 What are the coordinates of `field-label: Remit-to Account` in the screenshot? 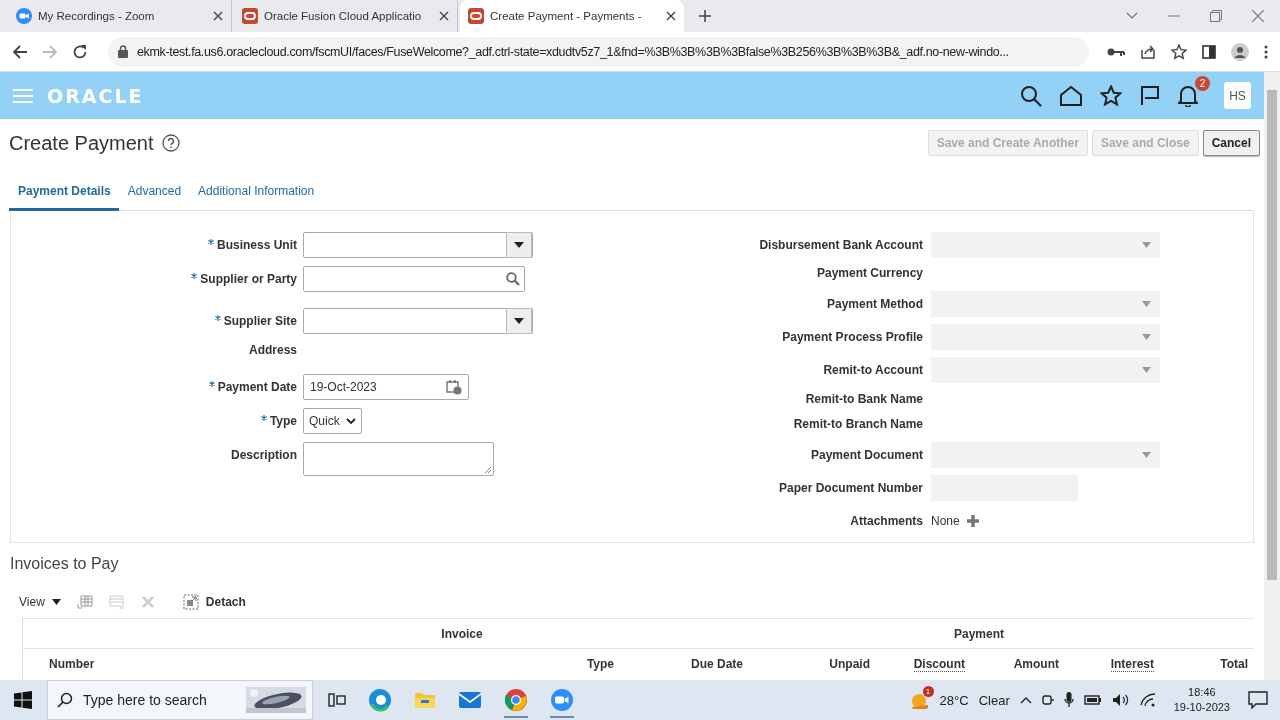 It's located at (873, 370).